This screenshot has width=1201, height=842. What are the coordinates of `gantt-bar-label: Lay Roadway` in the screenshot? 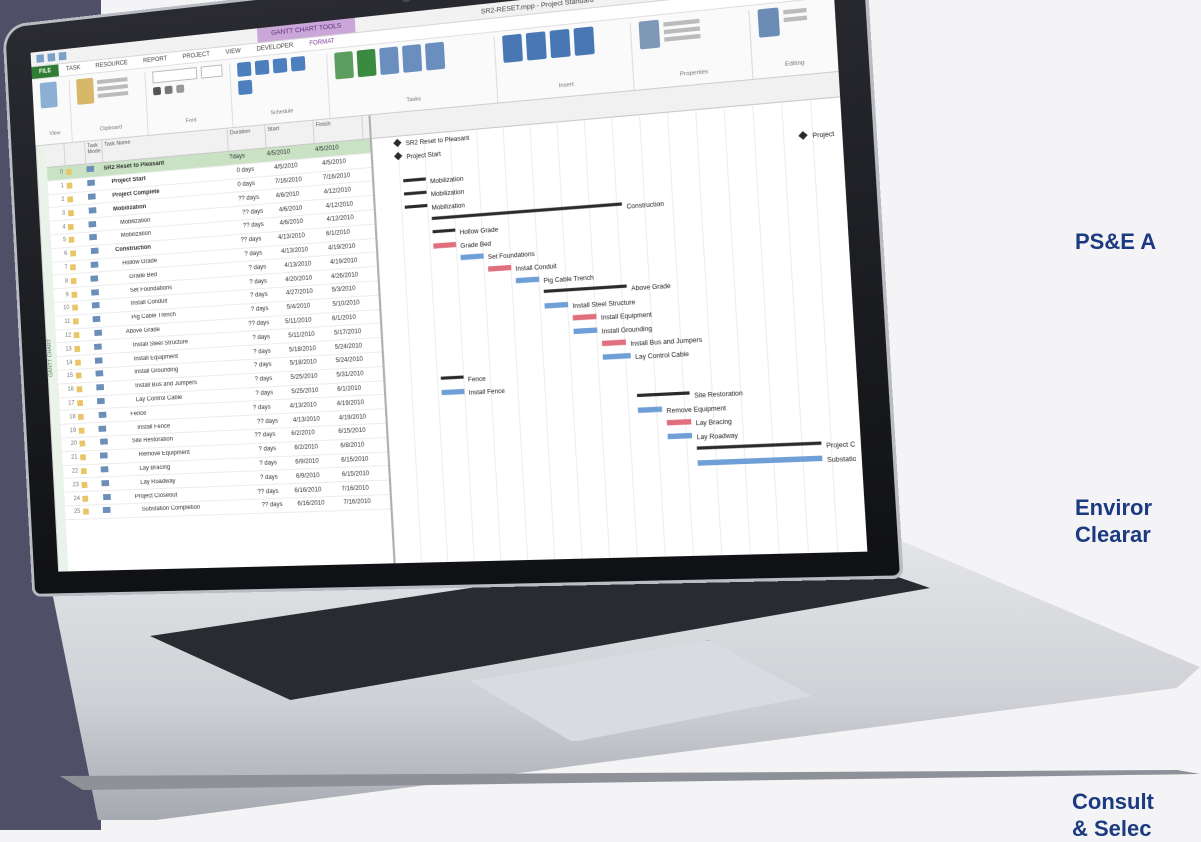 It's located at (718, 437).